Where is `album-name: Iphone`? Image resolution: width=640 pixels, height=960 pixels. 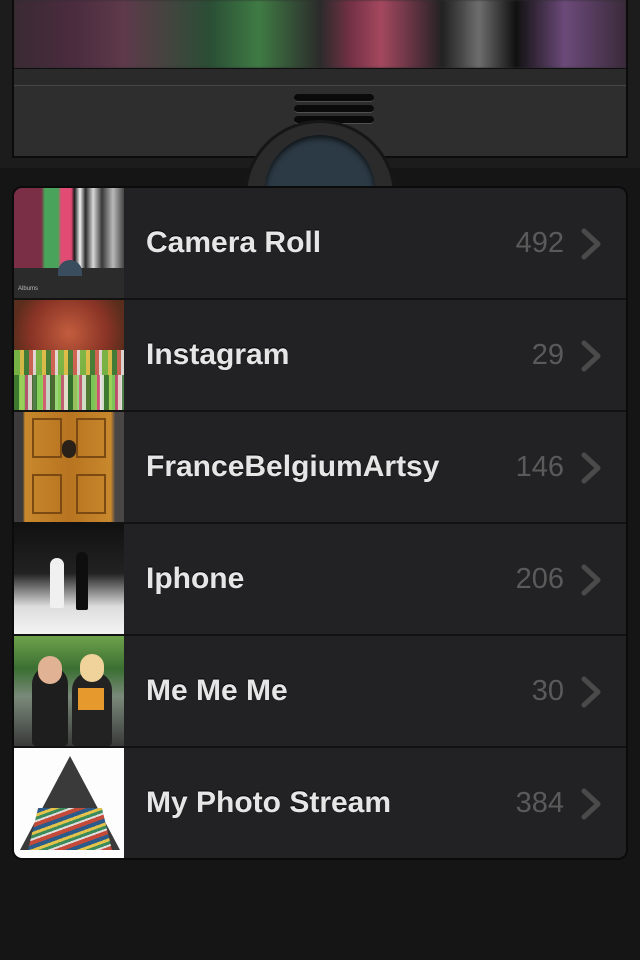 album-name: Iphone is located at coordinates (195, 578).